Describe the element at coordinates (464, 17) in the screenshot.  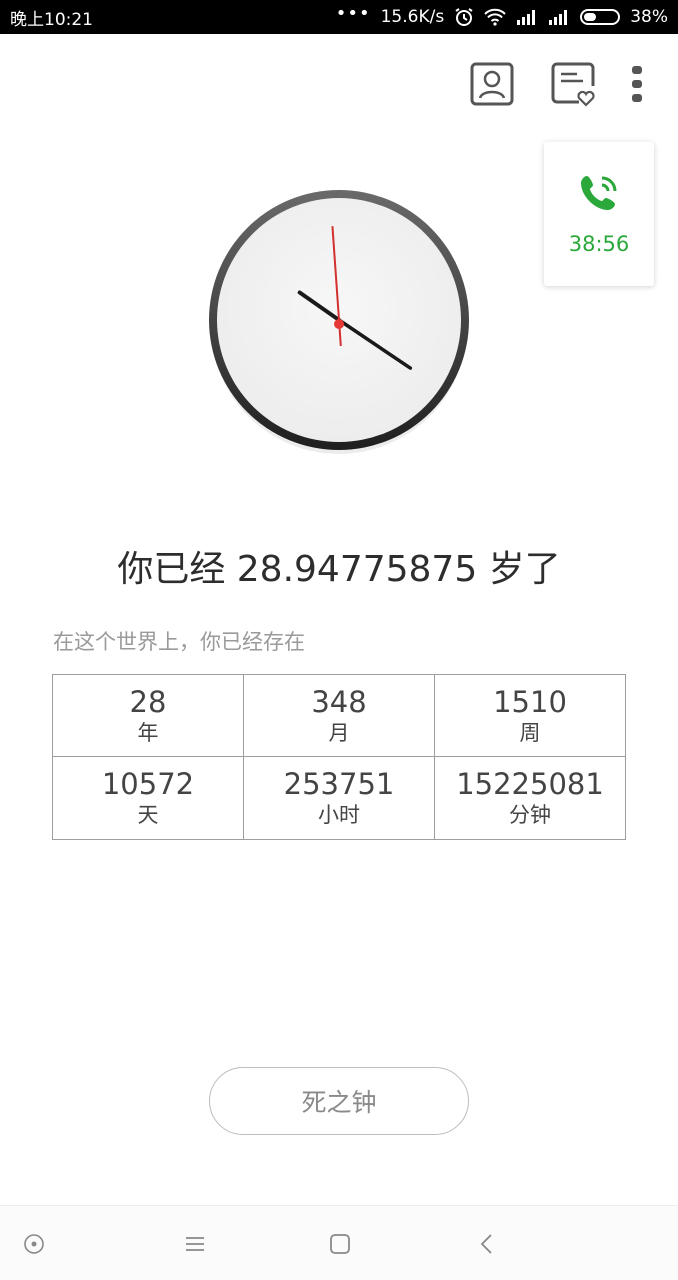
I see `alarm-icon` at that location.